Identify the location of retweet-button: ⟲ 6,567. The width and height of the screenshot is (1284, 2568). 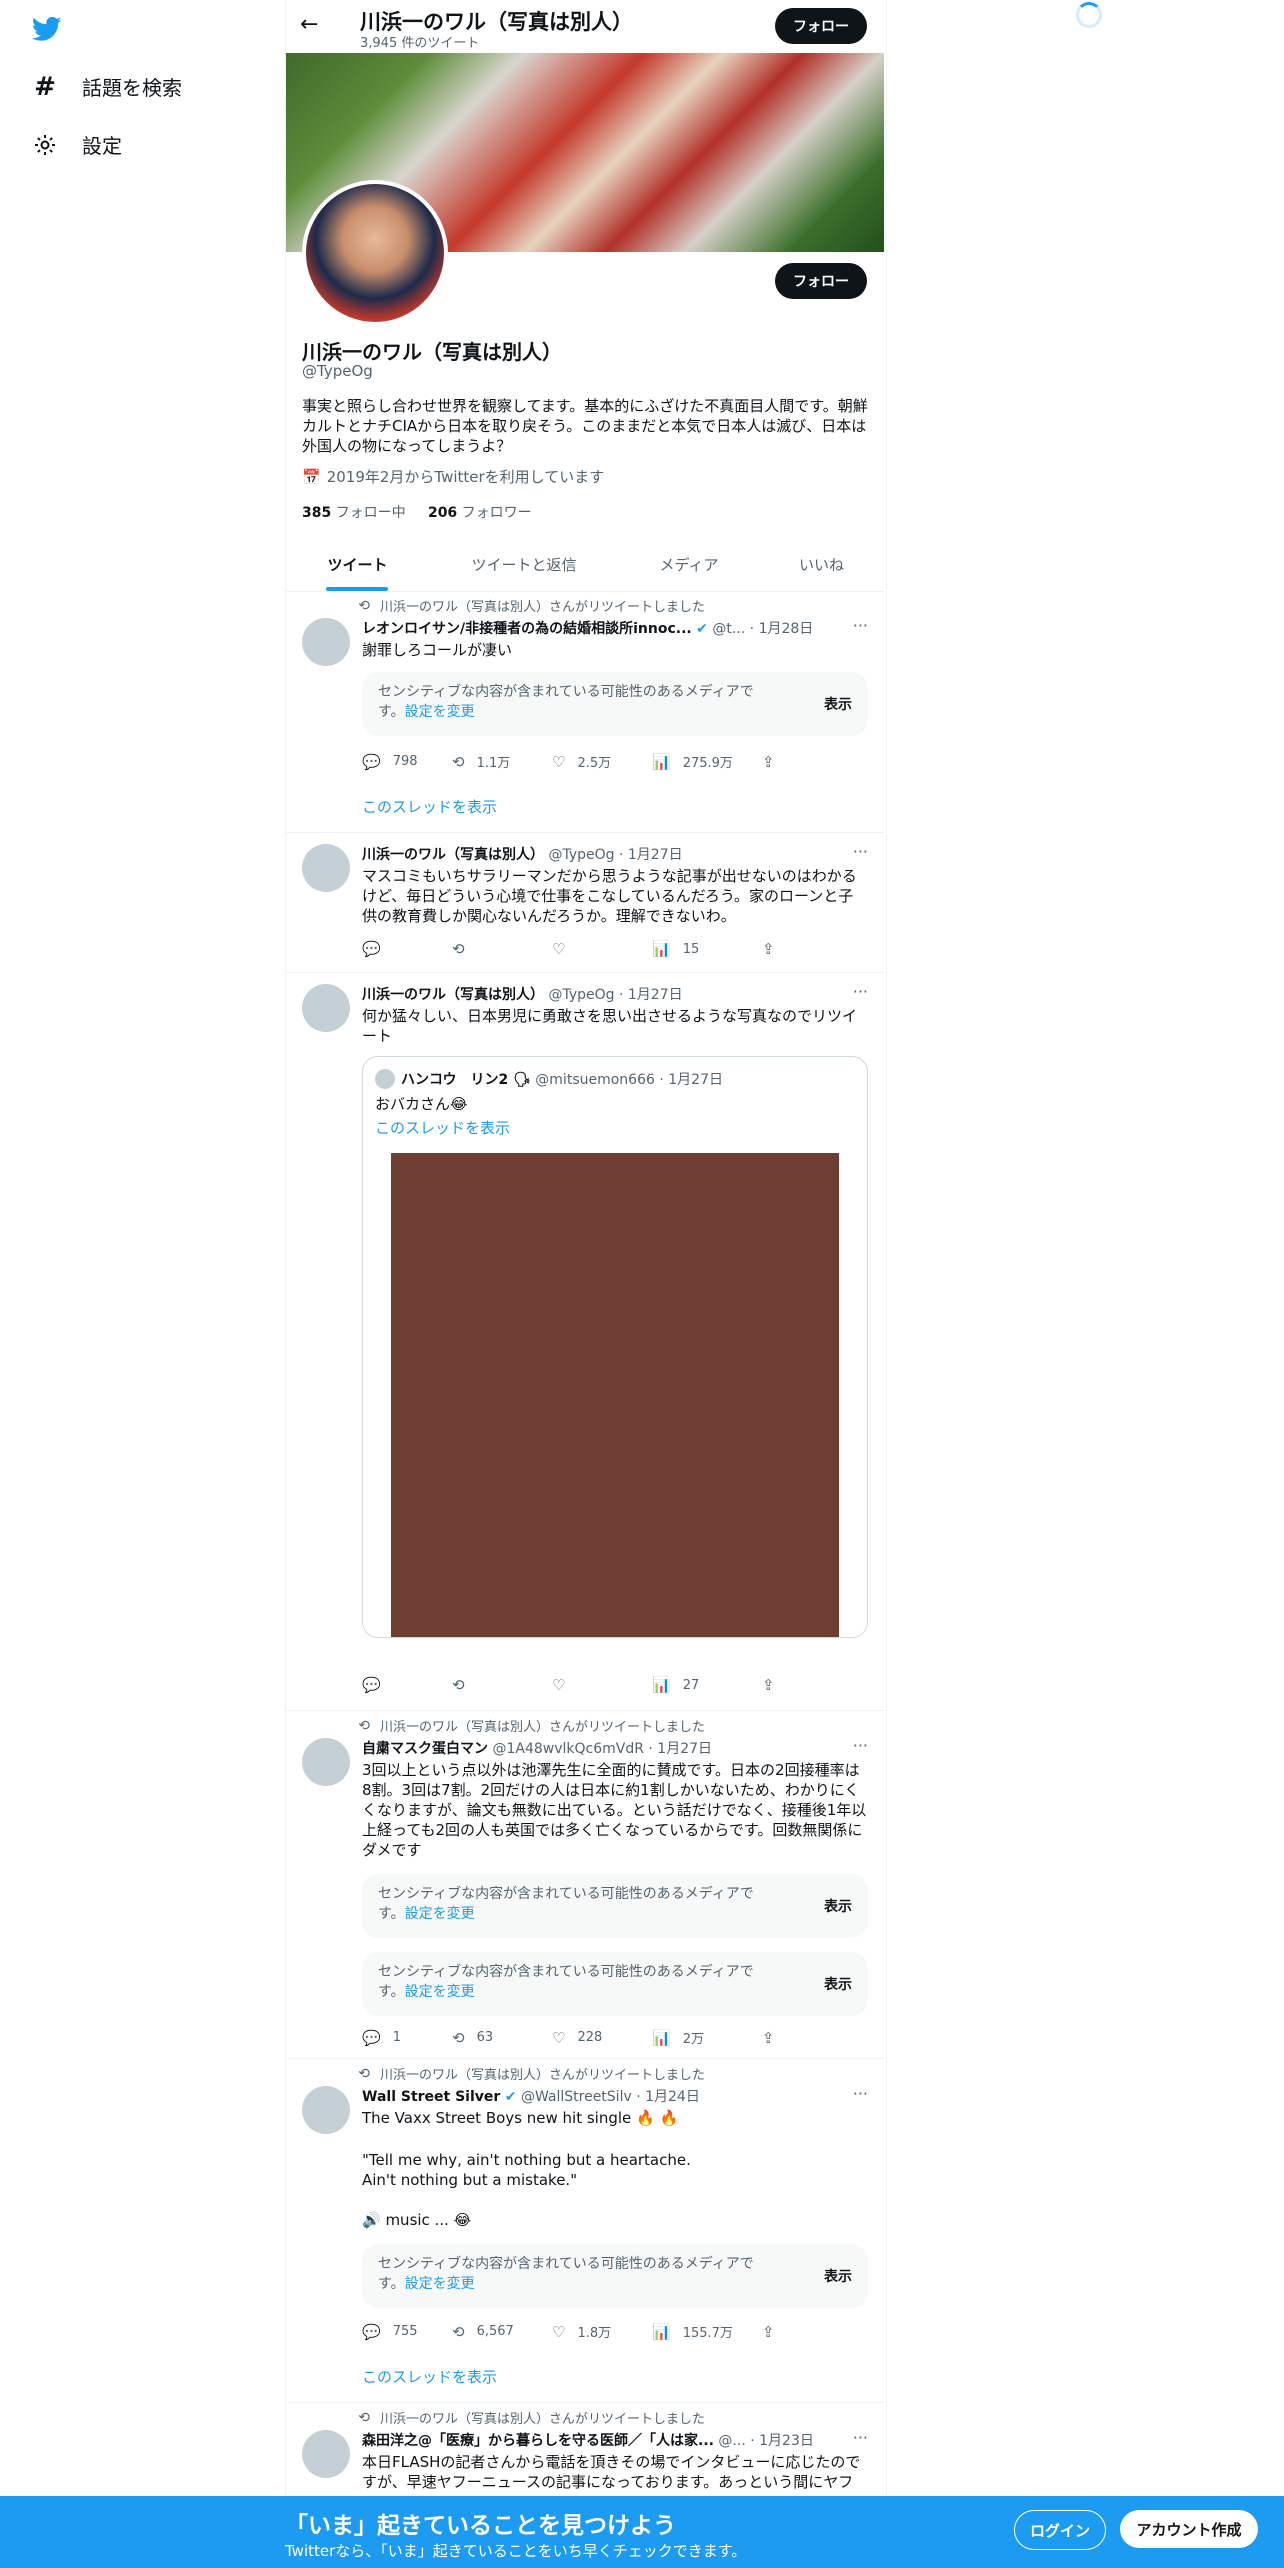
(502, 2331).